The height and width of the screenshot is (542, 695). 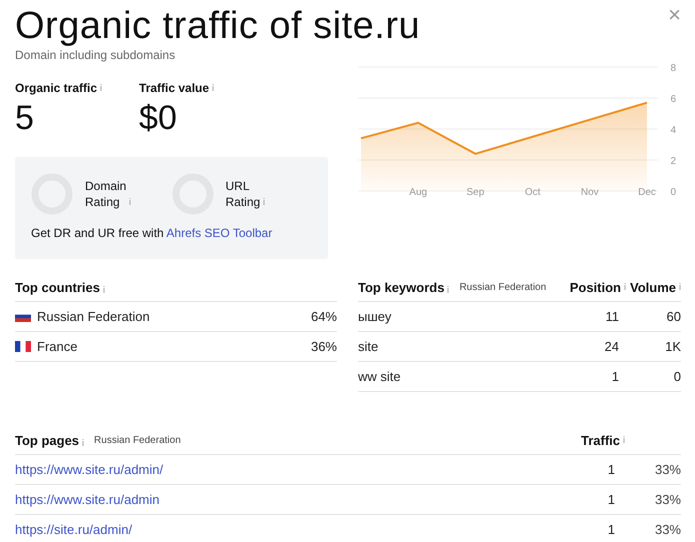 I want to click on country-share: 36%, so click(x=323, y=346).